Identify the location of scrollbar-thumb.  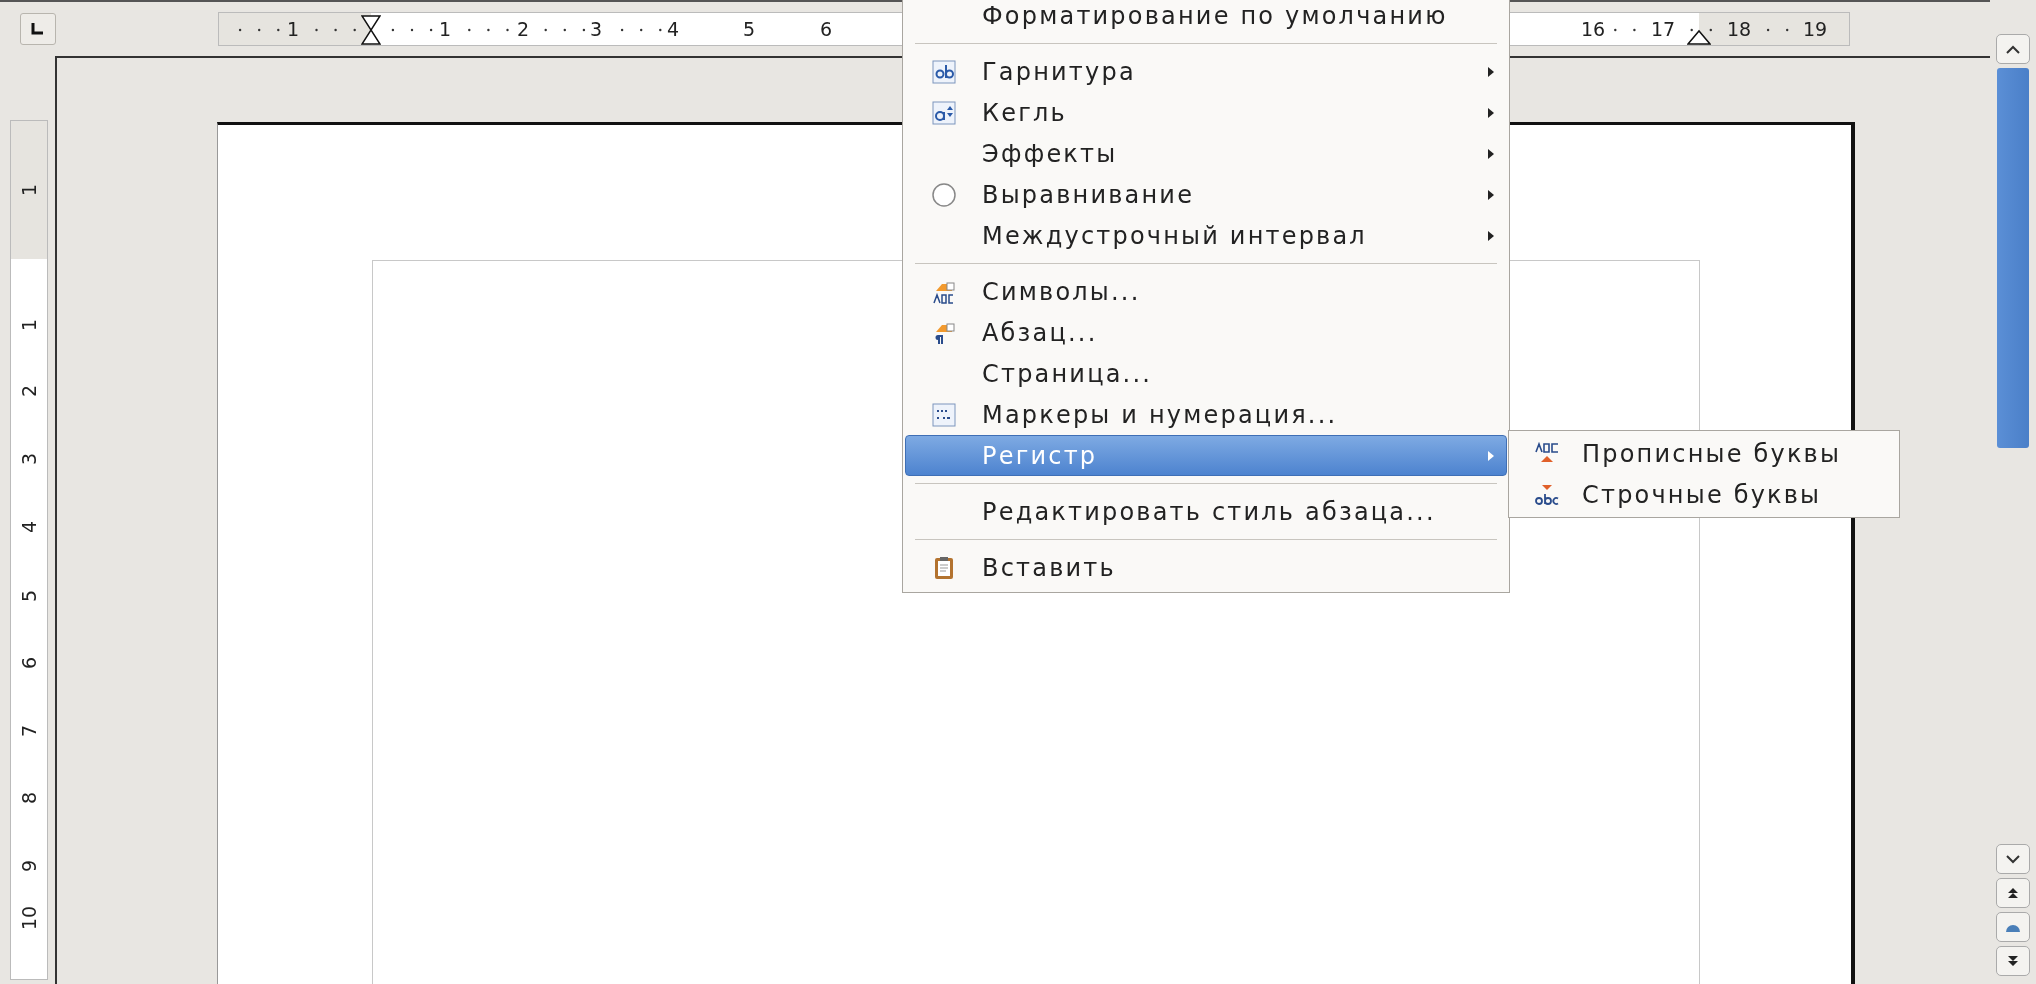
(2013, 258).